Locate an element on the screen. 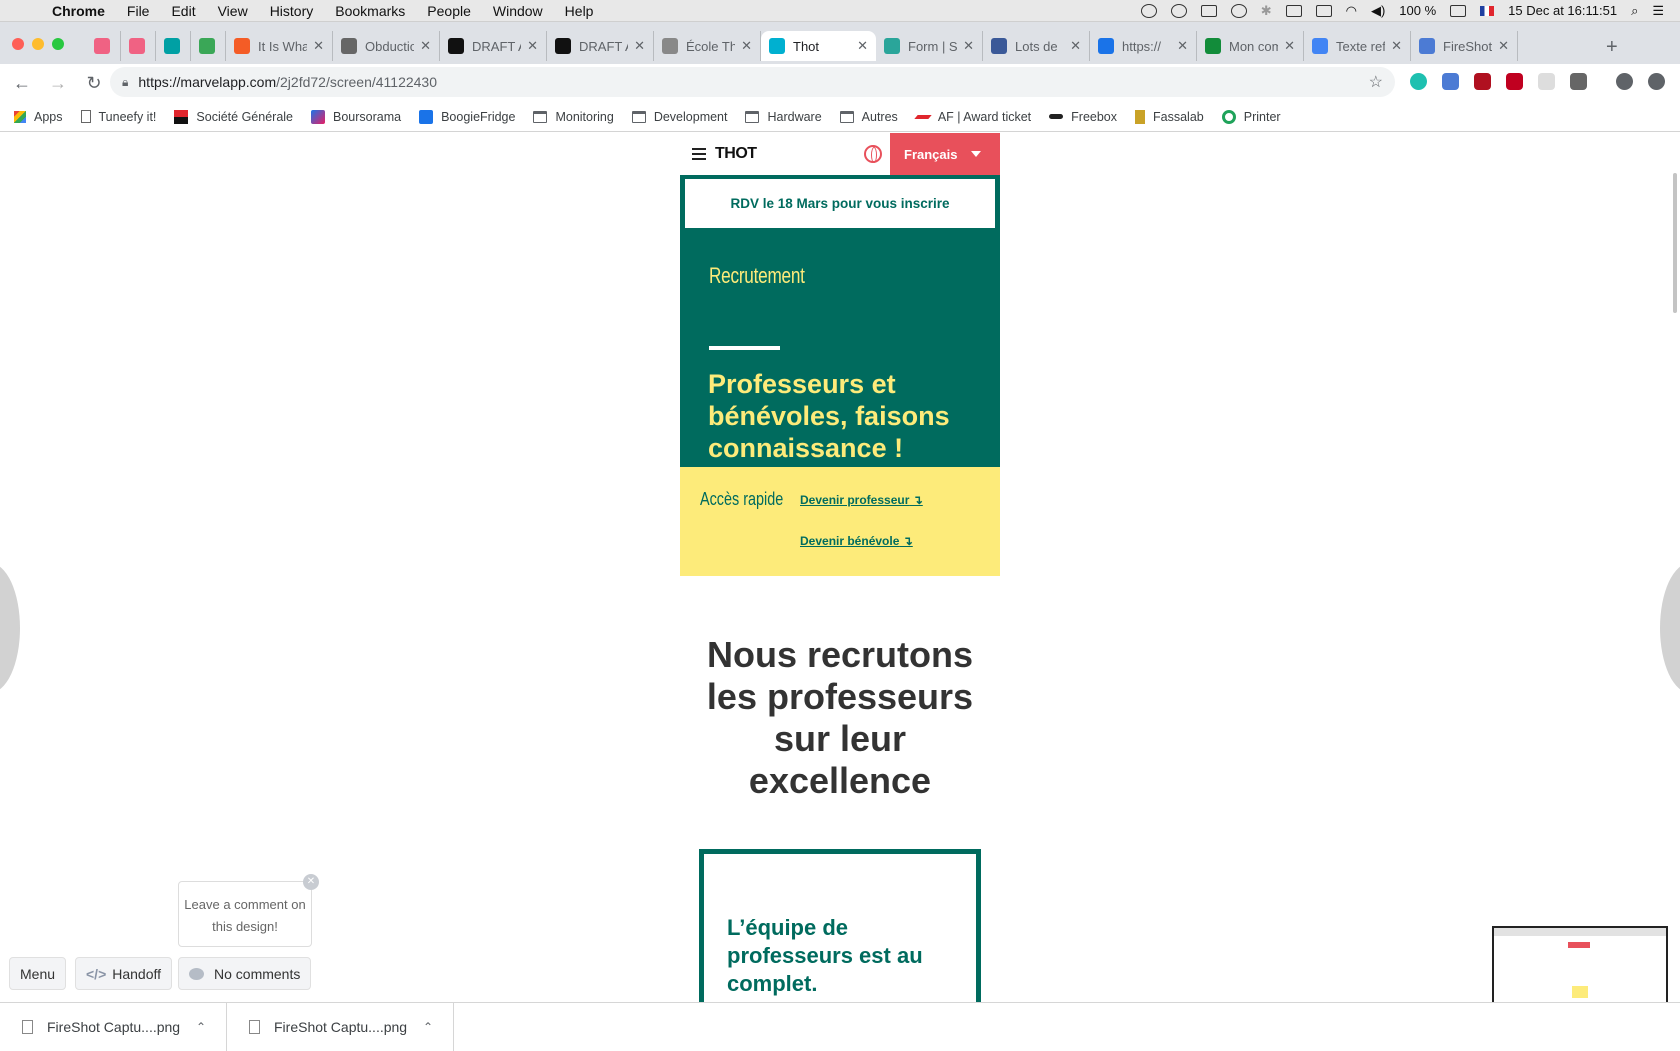 The height and width of the screenshot is (1051, 1680). notification-center-icon: ☰ is located at coordinates (1658, 11).